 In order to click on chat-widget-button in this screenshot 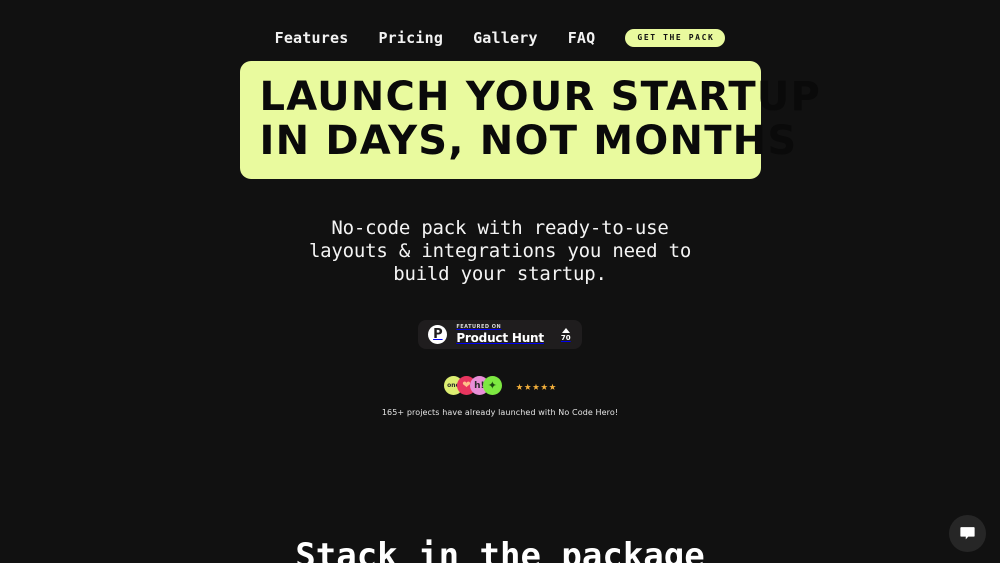, I will do `click(967, 533)`.